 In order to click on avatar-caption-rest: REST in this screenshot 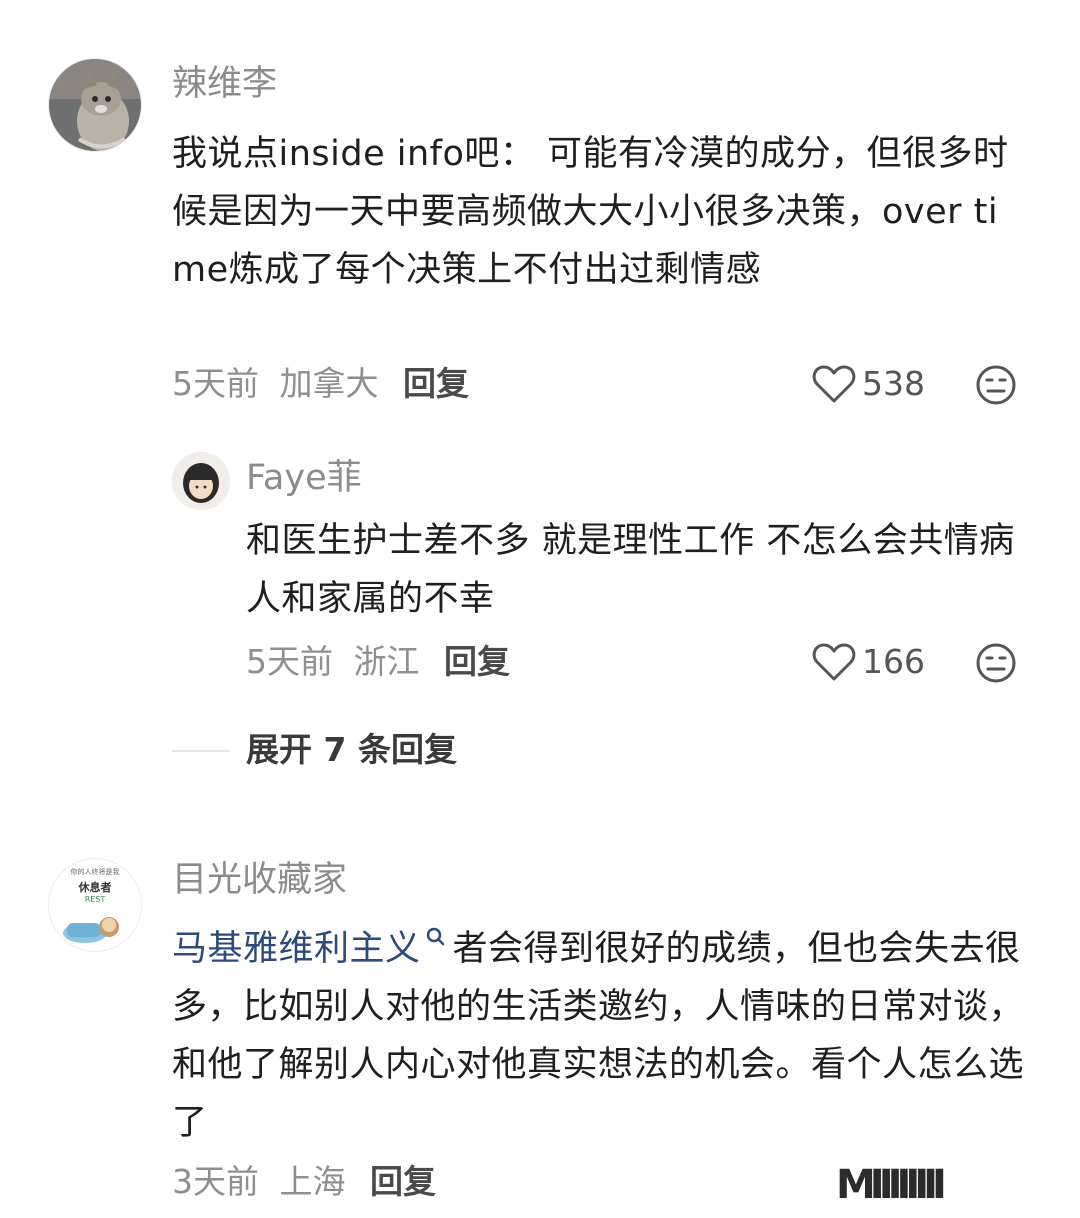, I will do `click(95, 899)`.